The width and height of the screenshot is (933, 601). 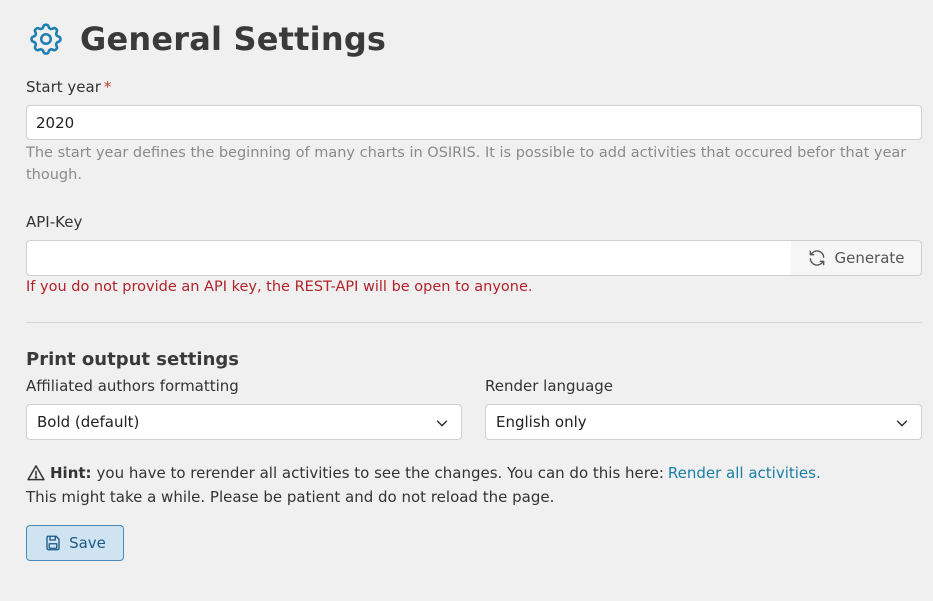 I want to click on save-label: Save, so click(x=87, y=543).